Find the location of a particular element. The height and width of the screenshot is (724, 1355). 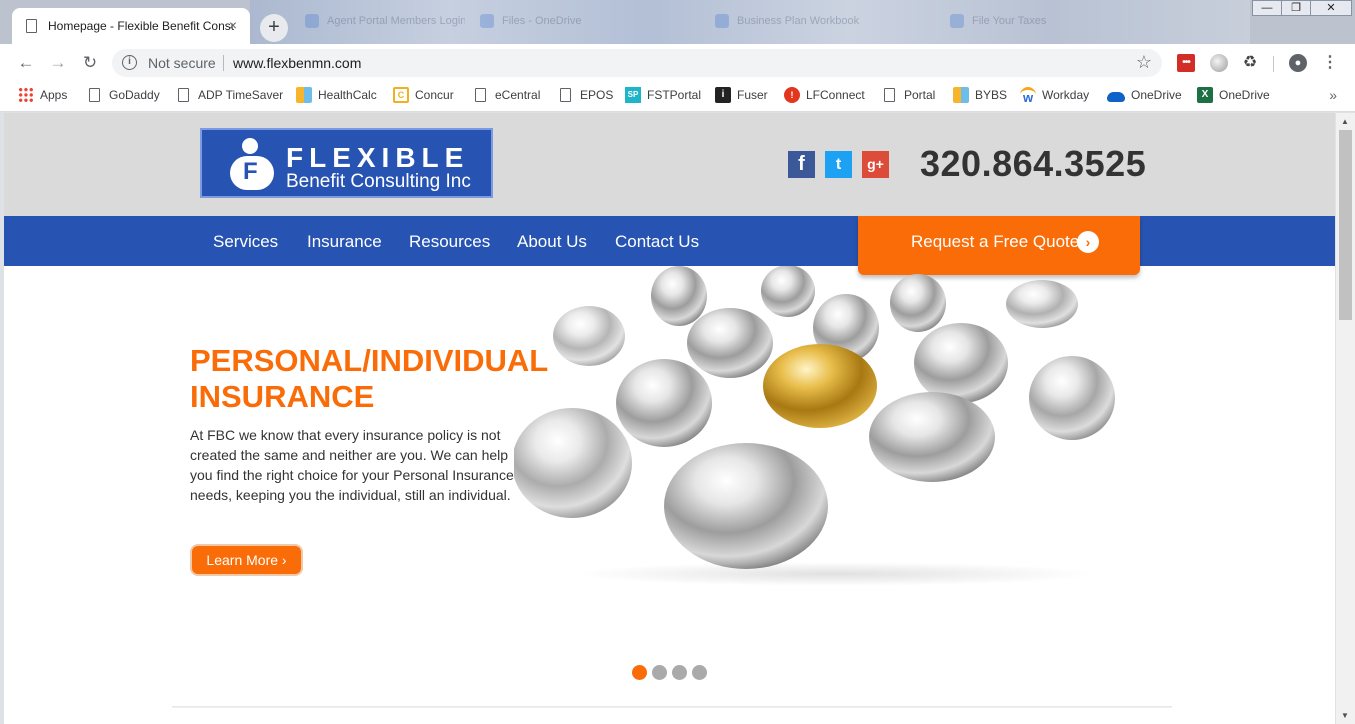

logo-line2: Benefit Consulting Inc is located at coordinates (378, 181).